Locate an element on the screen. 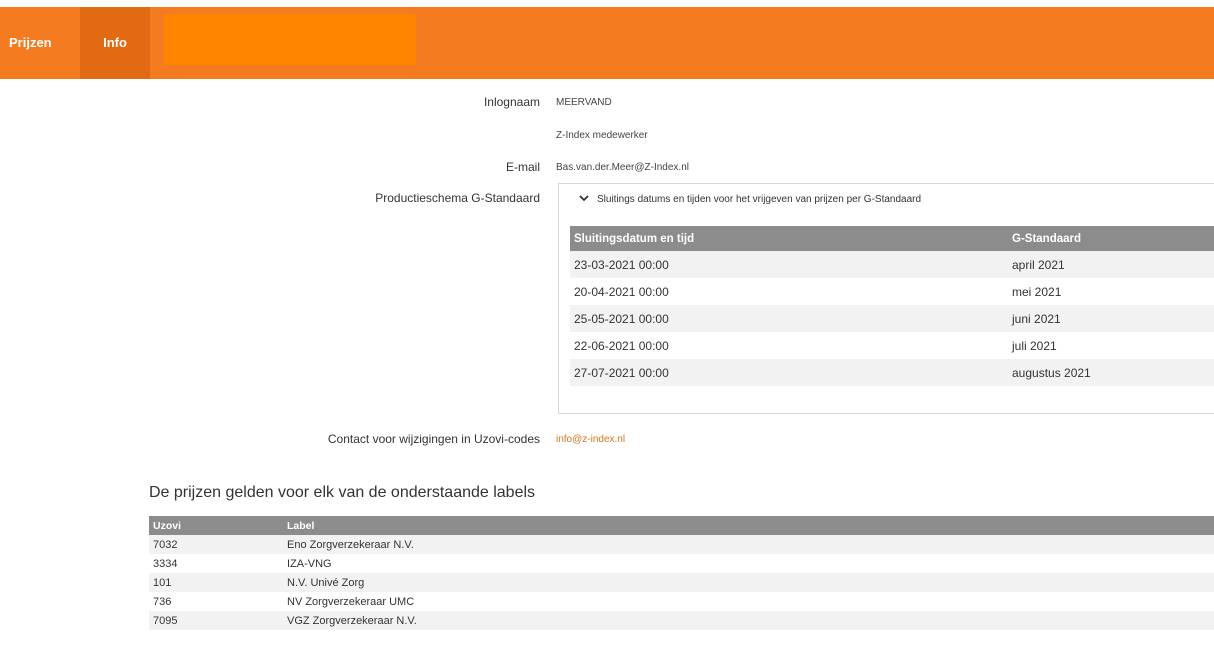 Image resolution: width=1214 pixels, height=672 pixels. closing-date-cell: 22-06-2021 00:00 is located at coordinates (621, 345).